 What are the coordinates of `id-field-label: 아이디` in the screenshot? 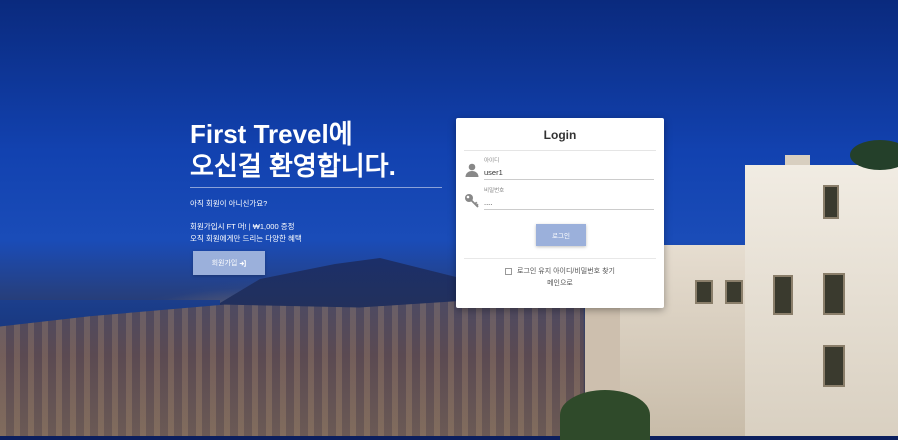 It's located at (492, 161).